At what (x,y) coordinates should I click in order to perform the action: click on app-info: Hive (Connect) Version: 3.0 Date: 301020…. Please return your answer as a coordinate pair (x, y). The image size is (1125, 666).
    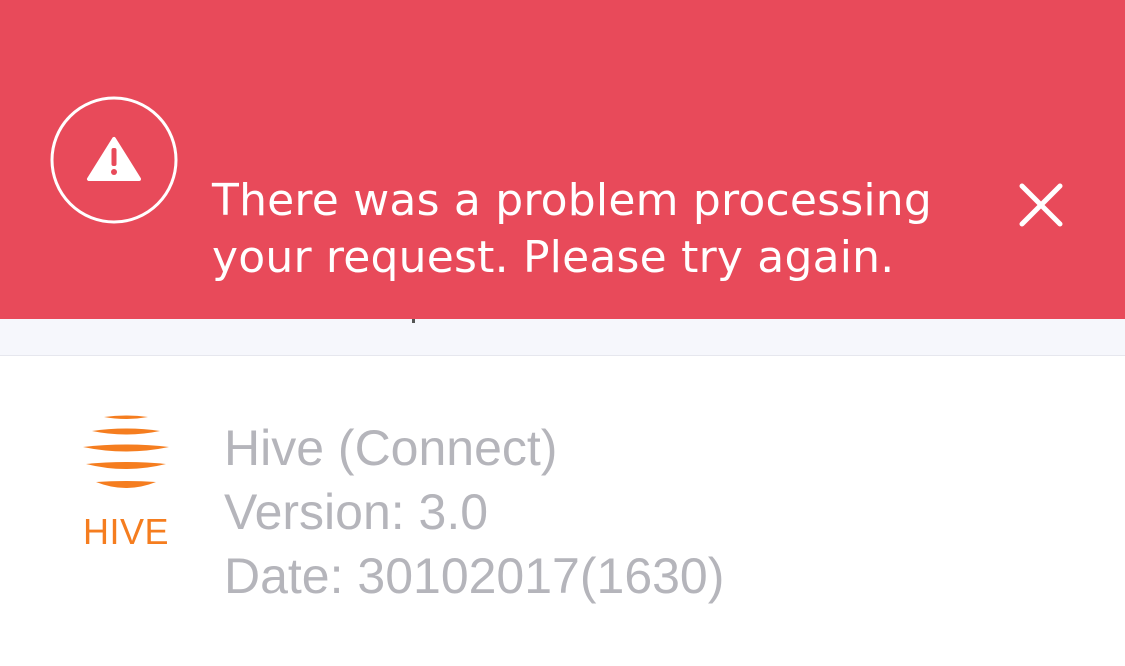
    Looking at the image, I should click on (474, 512).